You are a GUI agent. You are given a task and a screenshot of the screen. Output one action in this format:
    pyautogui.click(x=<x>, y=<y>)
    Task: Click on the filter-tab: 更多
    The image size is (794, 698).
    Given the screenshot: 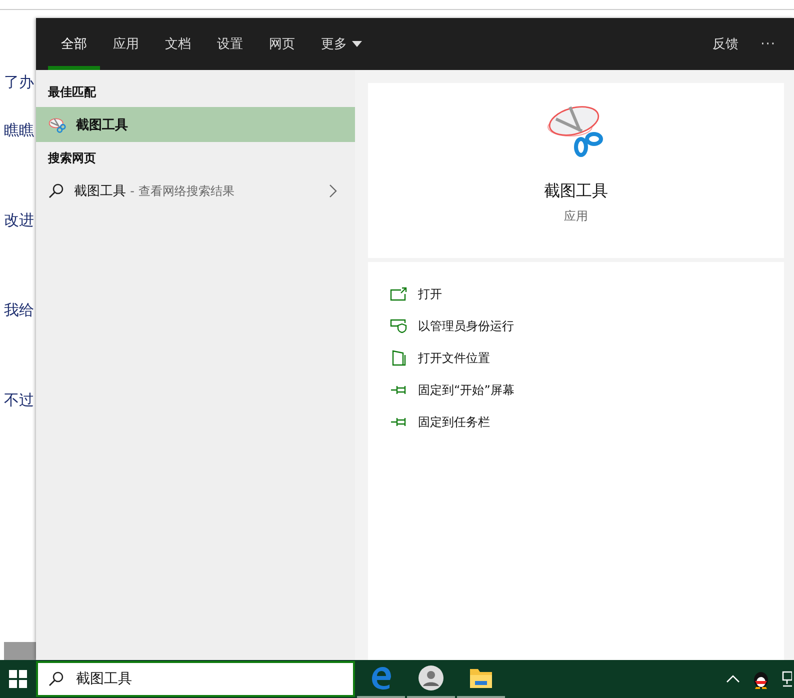 What is the action you would take?
    pyautogui.click(x=341, y=44)
    